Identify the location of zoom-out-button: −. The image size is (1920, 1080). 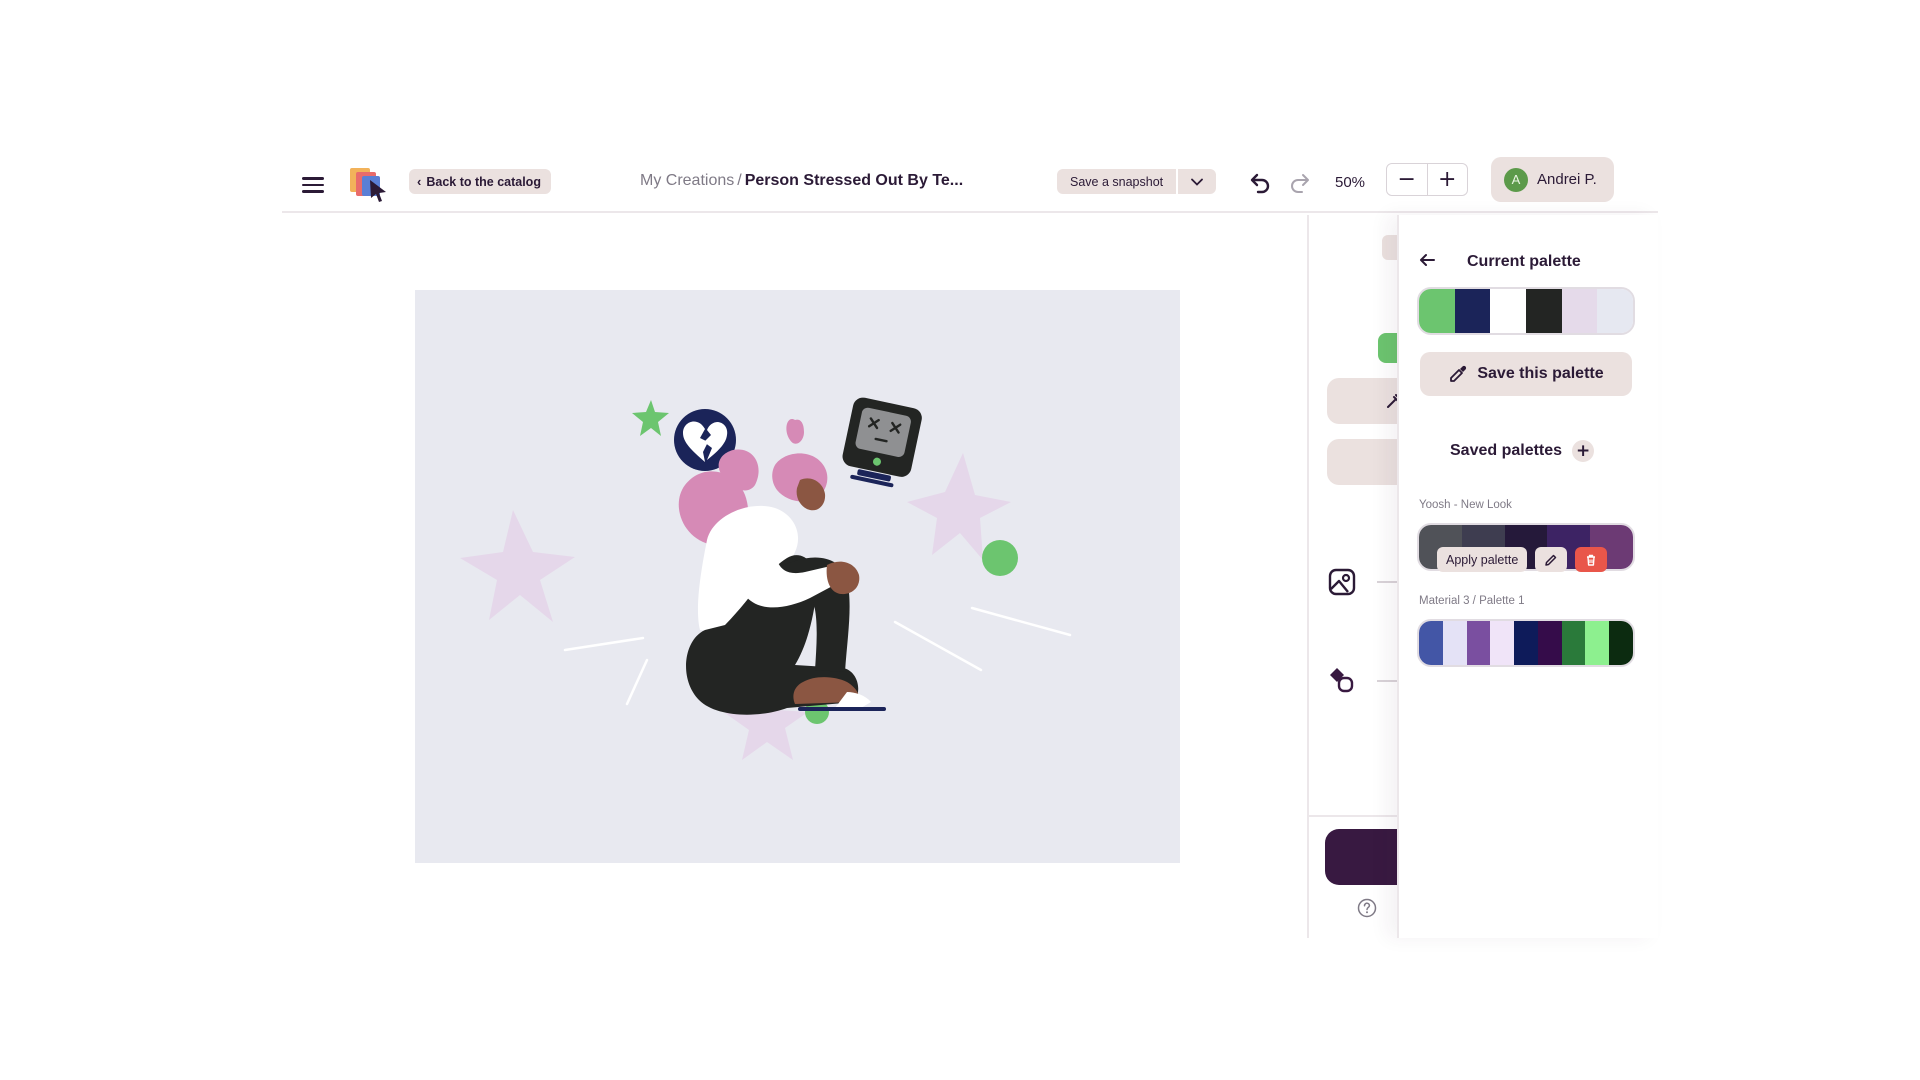
(1407, 179).